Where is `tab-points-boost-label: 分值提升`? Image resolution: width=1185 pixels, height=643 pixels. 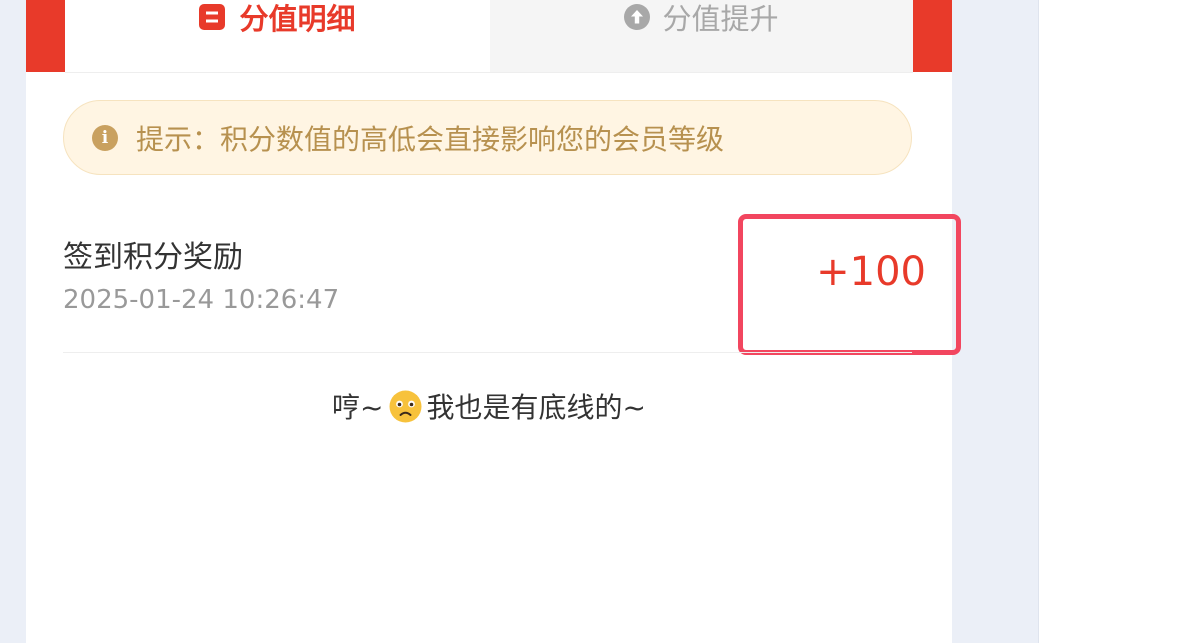 tab-points-boost-label: 分值提升 is located at coordinates (720, 19).